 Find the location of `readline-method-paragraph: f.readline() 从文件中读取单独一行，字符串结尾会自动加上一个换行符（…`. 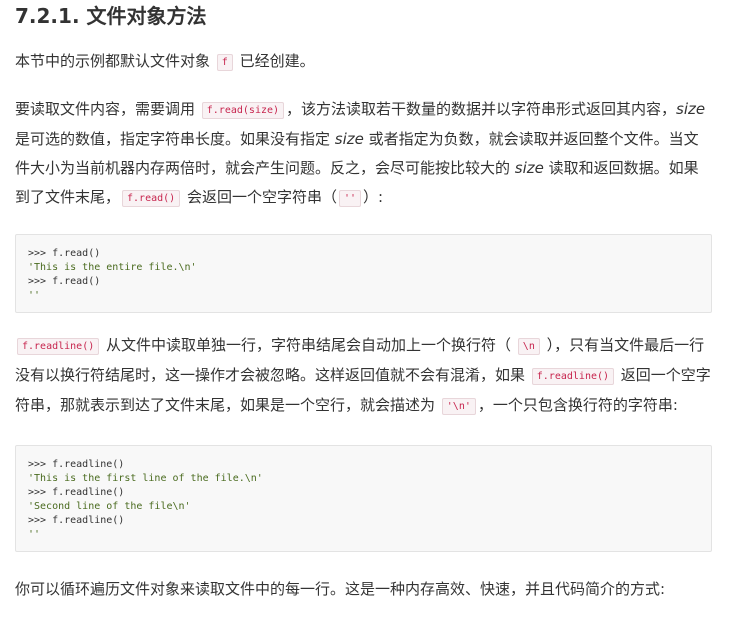

readline-method-paragraph: f.readline() 从文件中读取单独一行，字符串结尾会自动加上一个换行符（… is located at coordinates (363, 376).